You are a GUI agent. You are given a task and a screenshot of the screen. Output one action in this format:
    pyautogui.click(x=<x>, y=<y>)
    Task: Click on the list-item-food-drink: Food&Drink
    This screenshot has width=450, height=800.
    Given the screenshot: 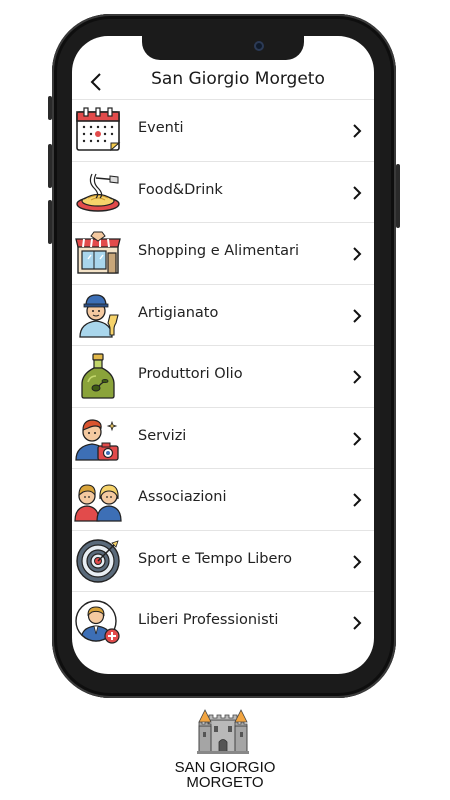 What is the action you would take?
    pyautogui.click(x=223, y=191)
    